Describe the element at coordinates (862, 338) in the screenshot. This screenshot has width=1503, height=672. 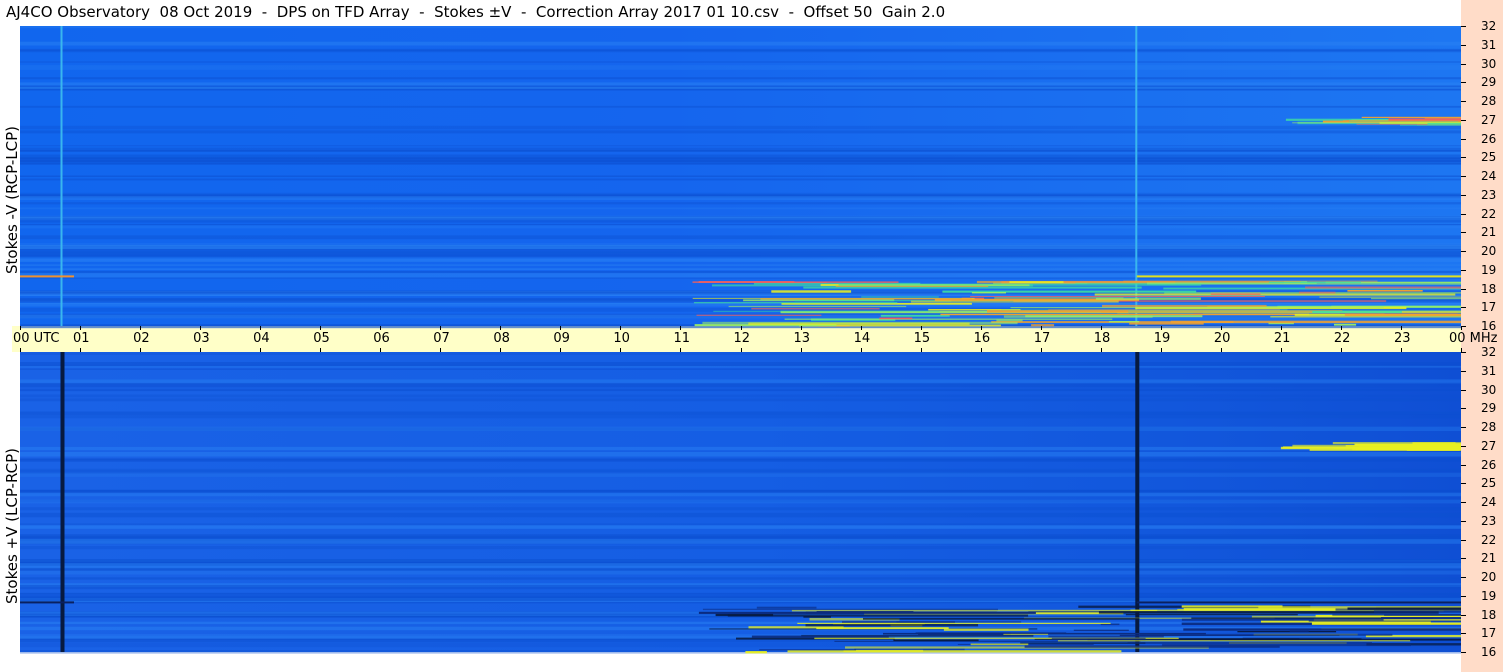
I see `time-tick-label: 14` at that location.